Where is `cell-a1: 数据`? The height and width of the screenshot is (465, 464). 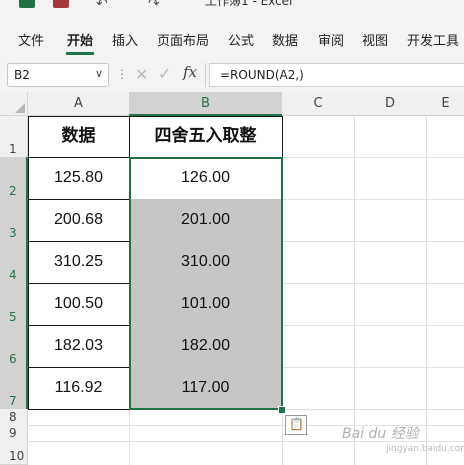 cell-a1: 数据 is located at coordinates (79, 137).